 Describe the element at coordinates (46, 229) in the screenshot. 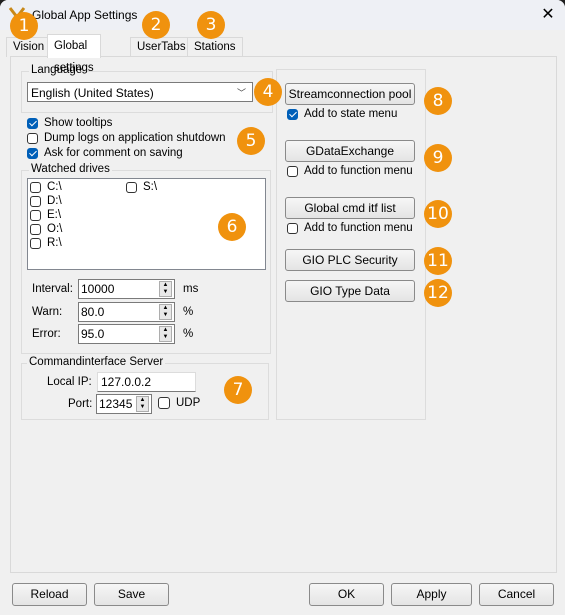

I see `drive-checkbox-o: O:\` at that location.